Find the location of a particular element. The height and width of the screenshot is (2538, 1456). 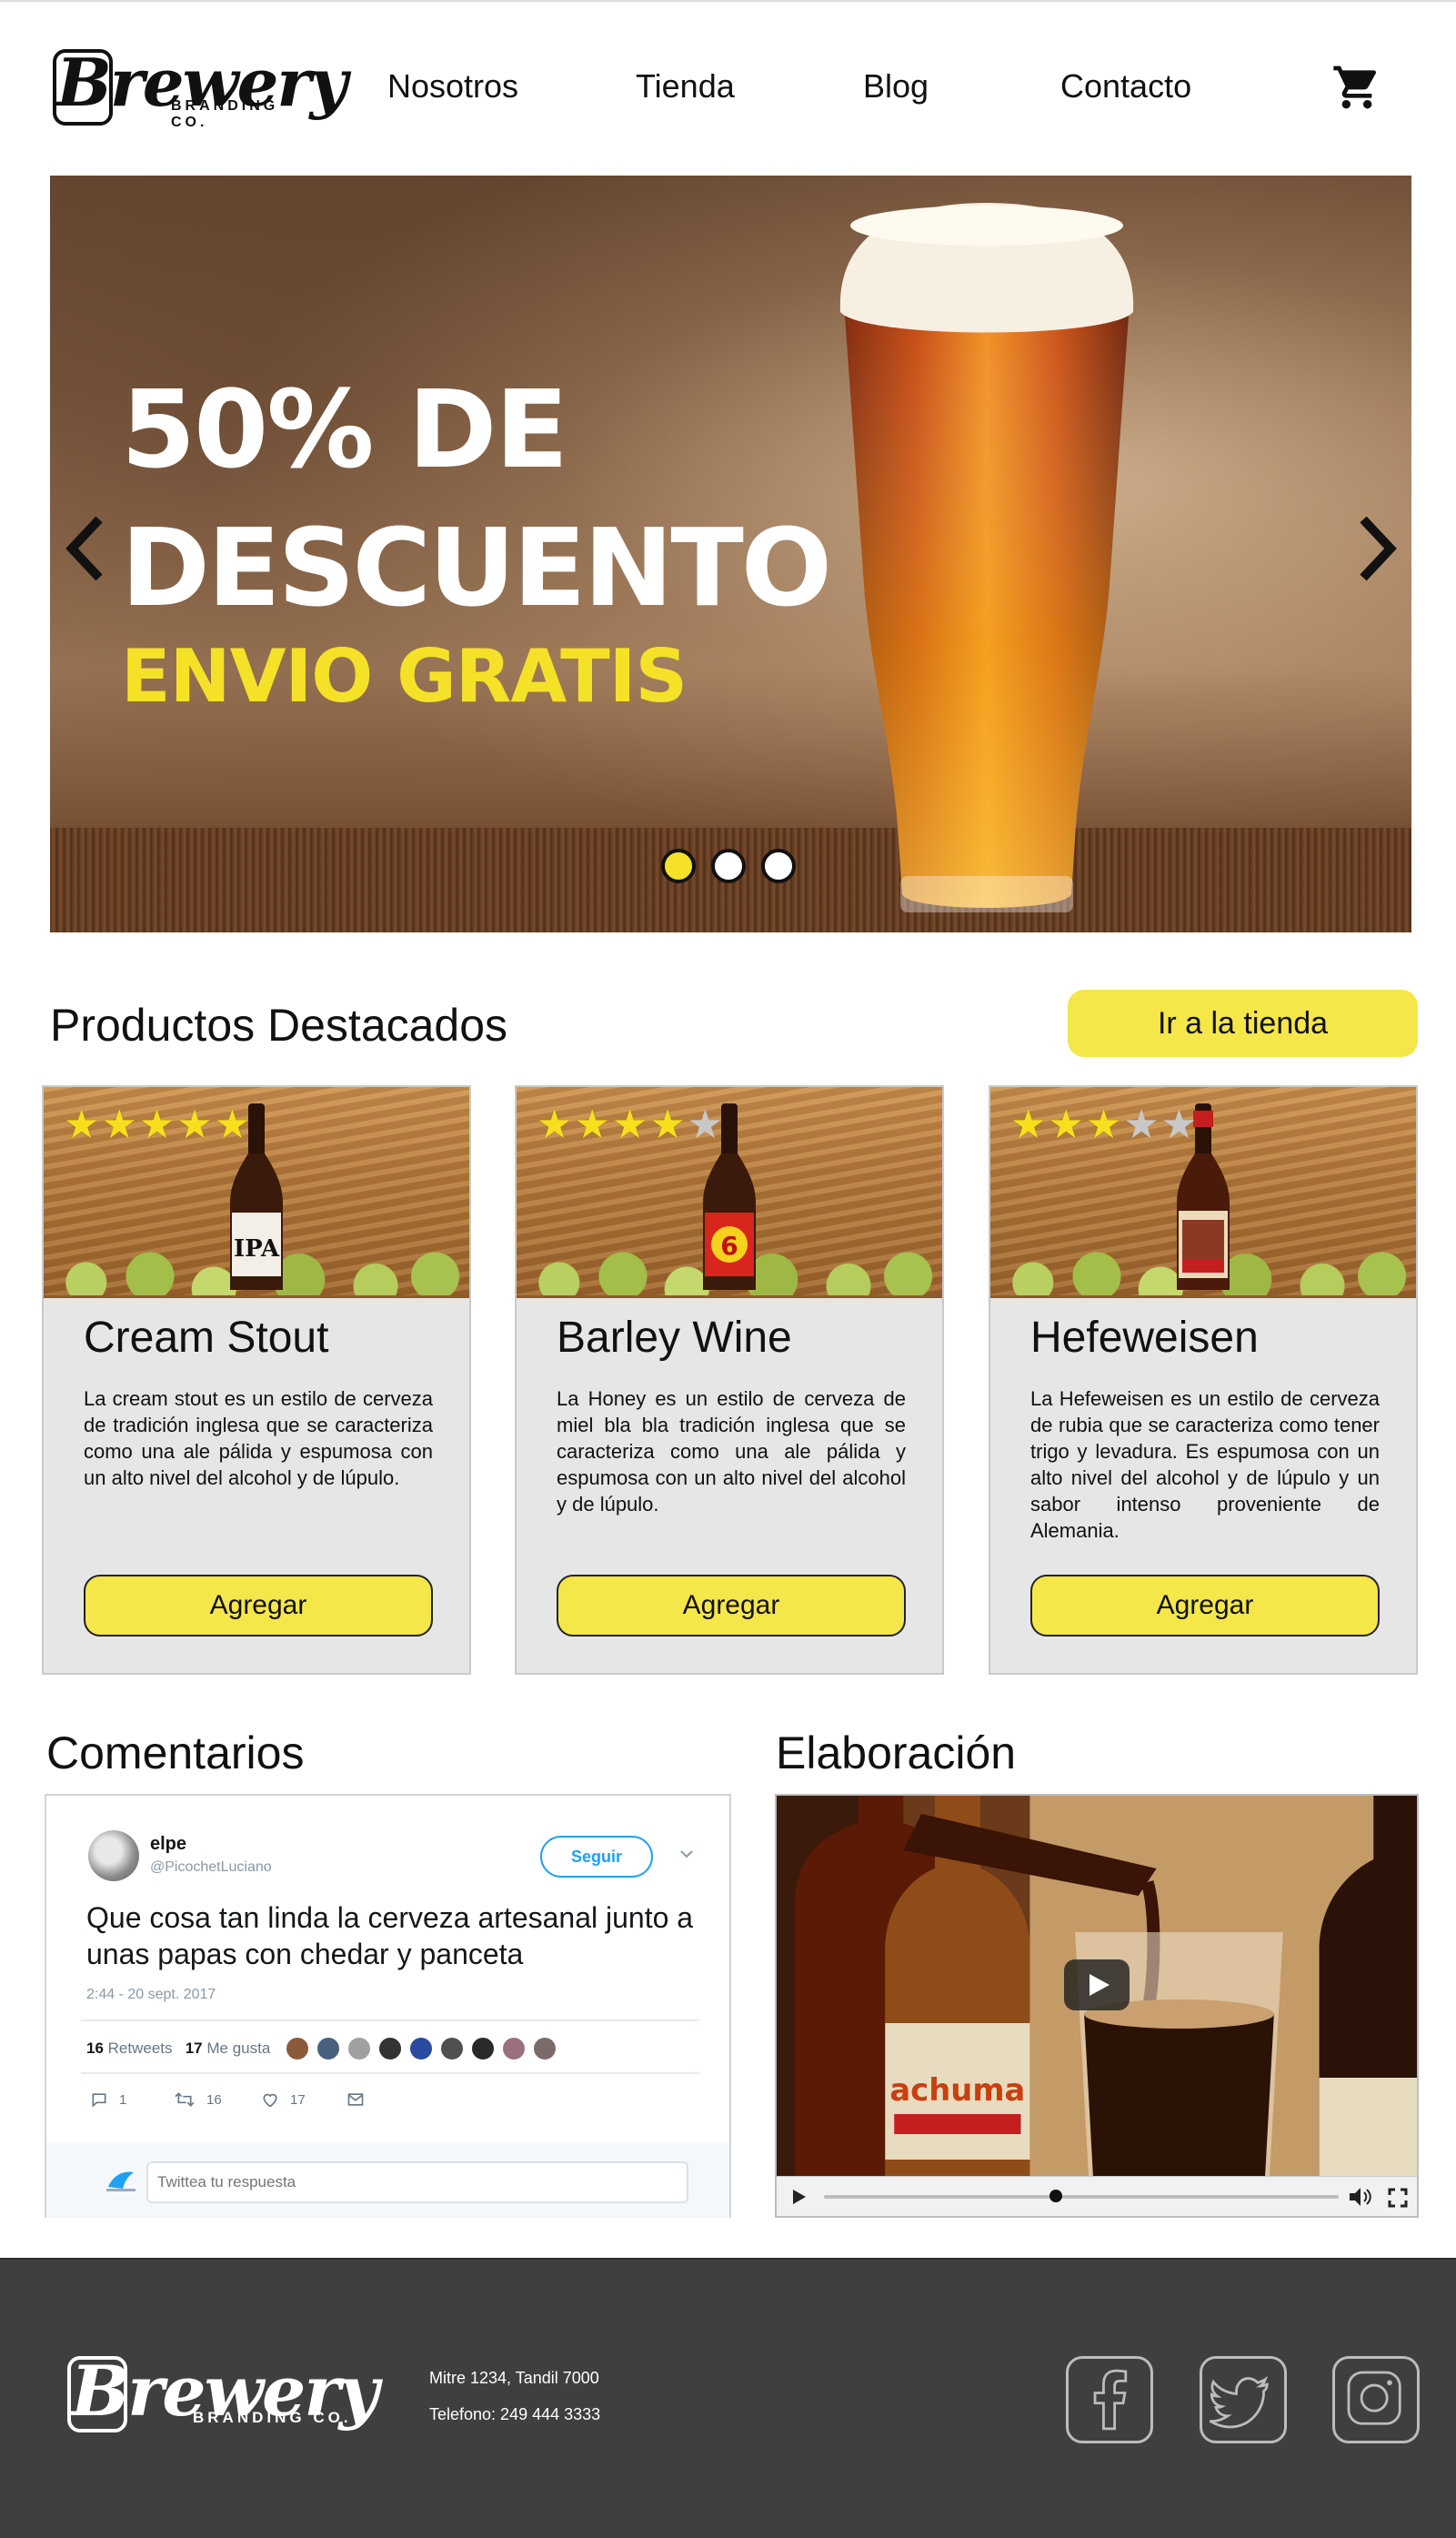

product-name: Cream Stout is located at coordinates (207, 1338).